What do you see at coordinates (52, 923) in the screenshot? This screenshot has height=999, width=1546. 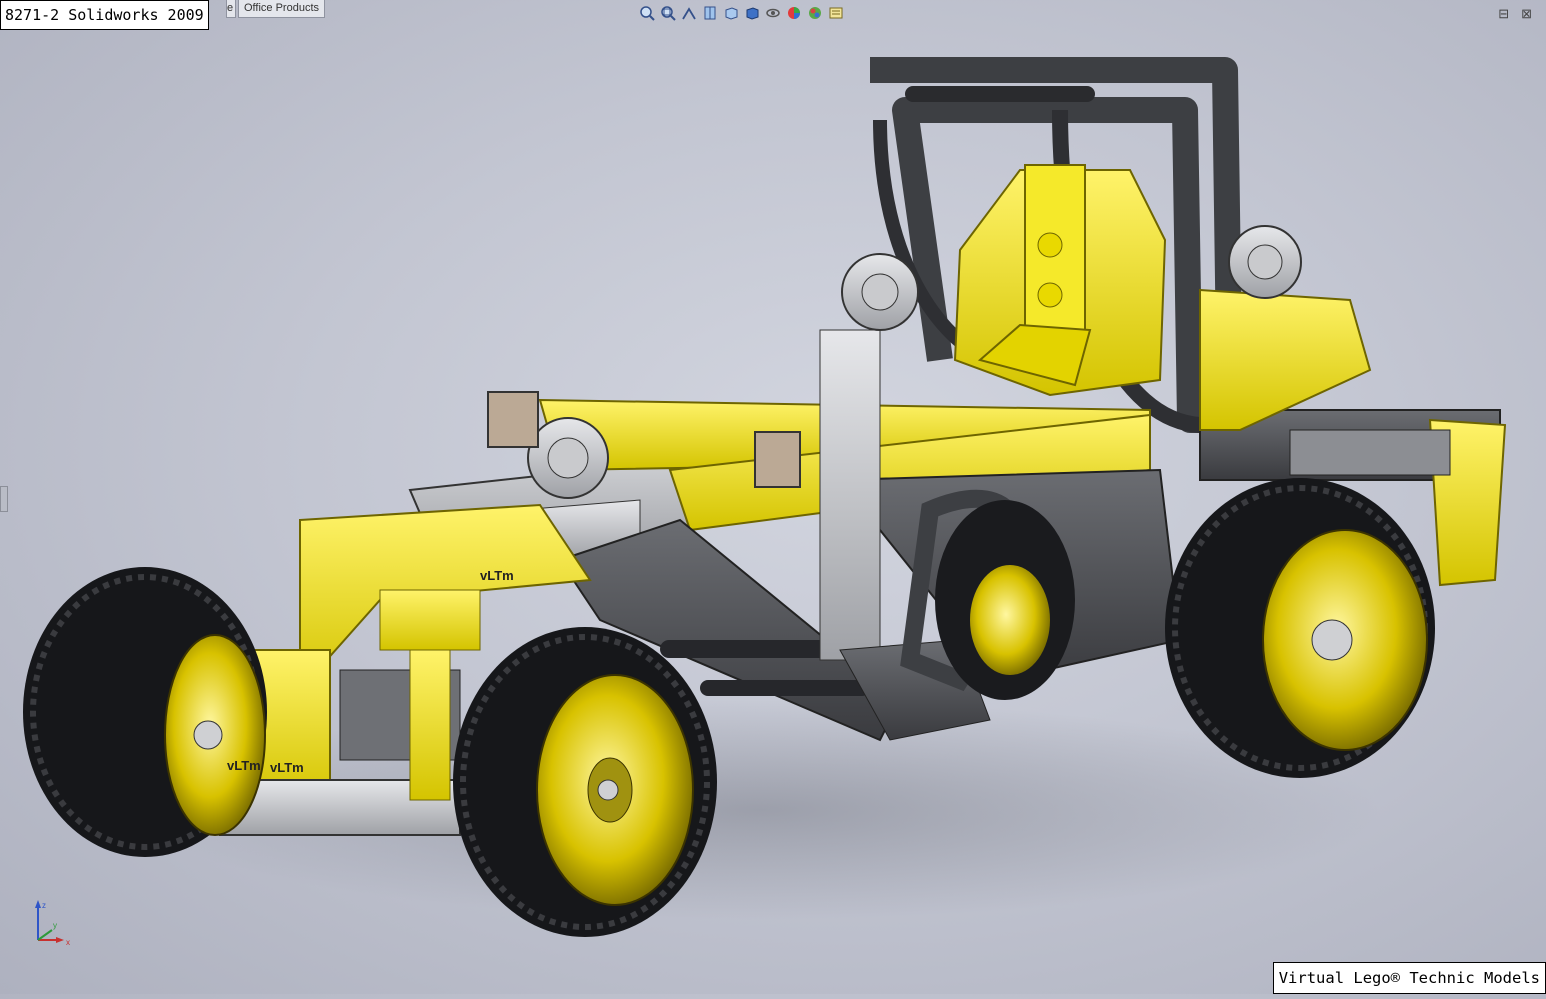 I see `reference-triad: z x y` at bounding box center [52, 923].